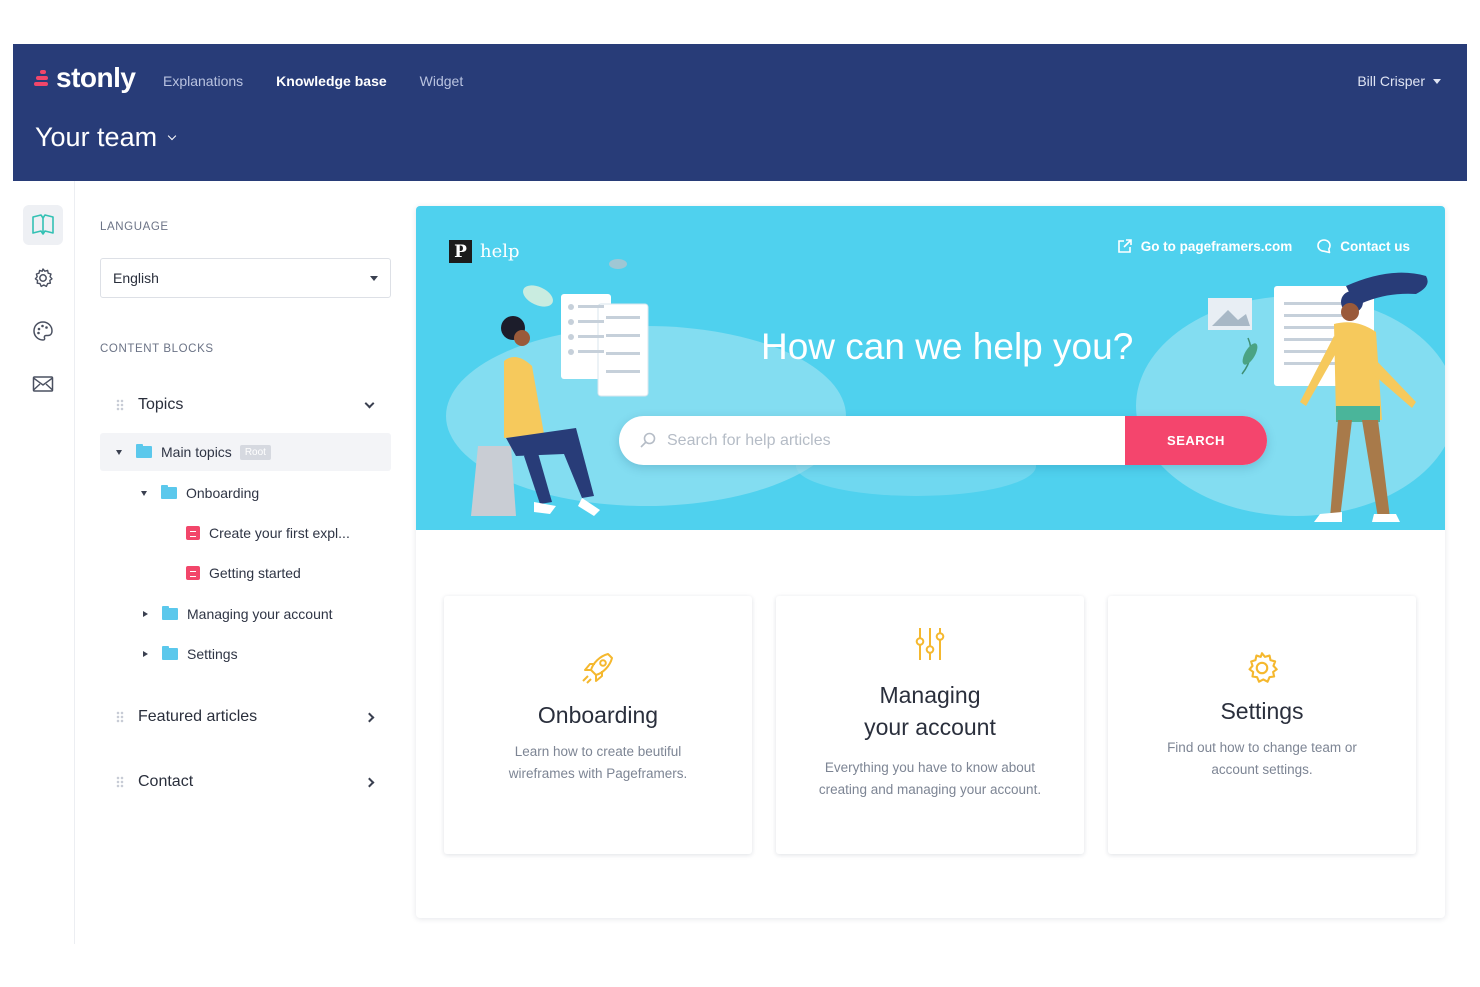  What do you see at coordinates (166, 781) in the screenshot?
I see `block-contact-label: Contact` at bounding box center [166, 781].